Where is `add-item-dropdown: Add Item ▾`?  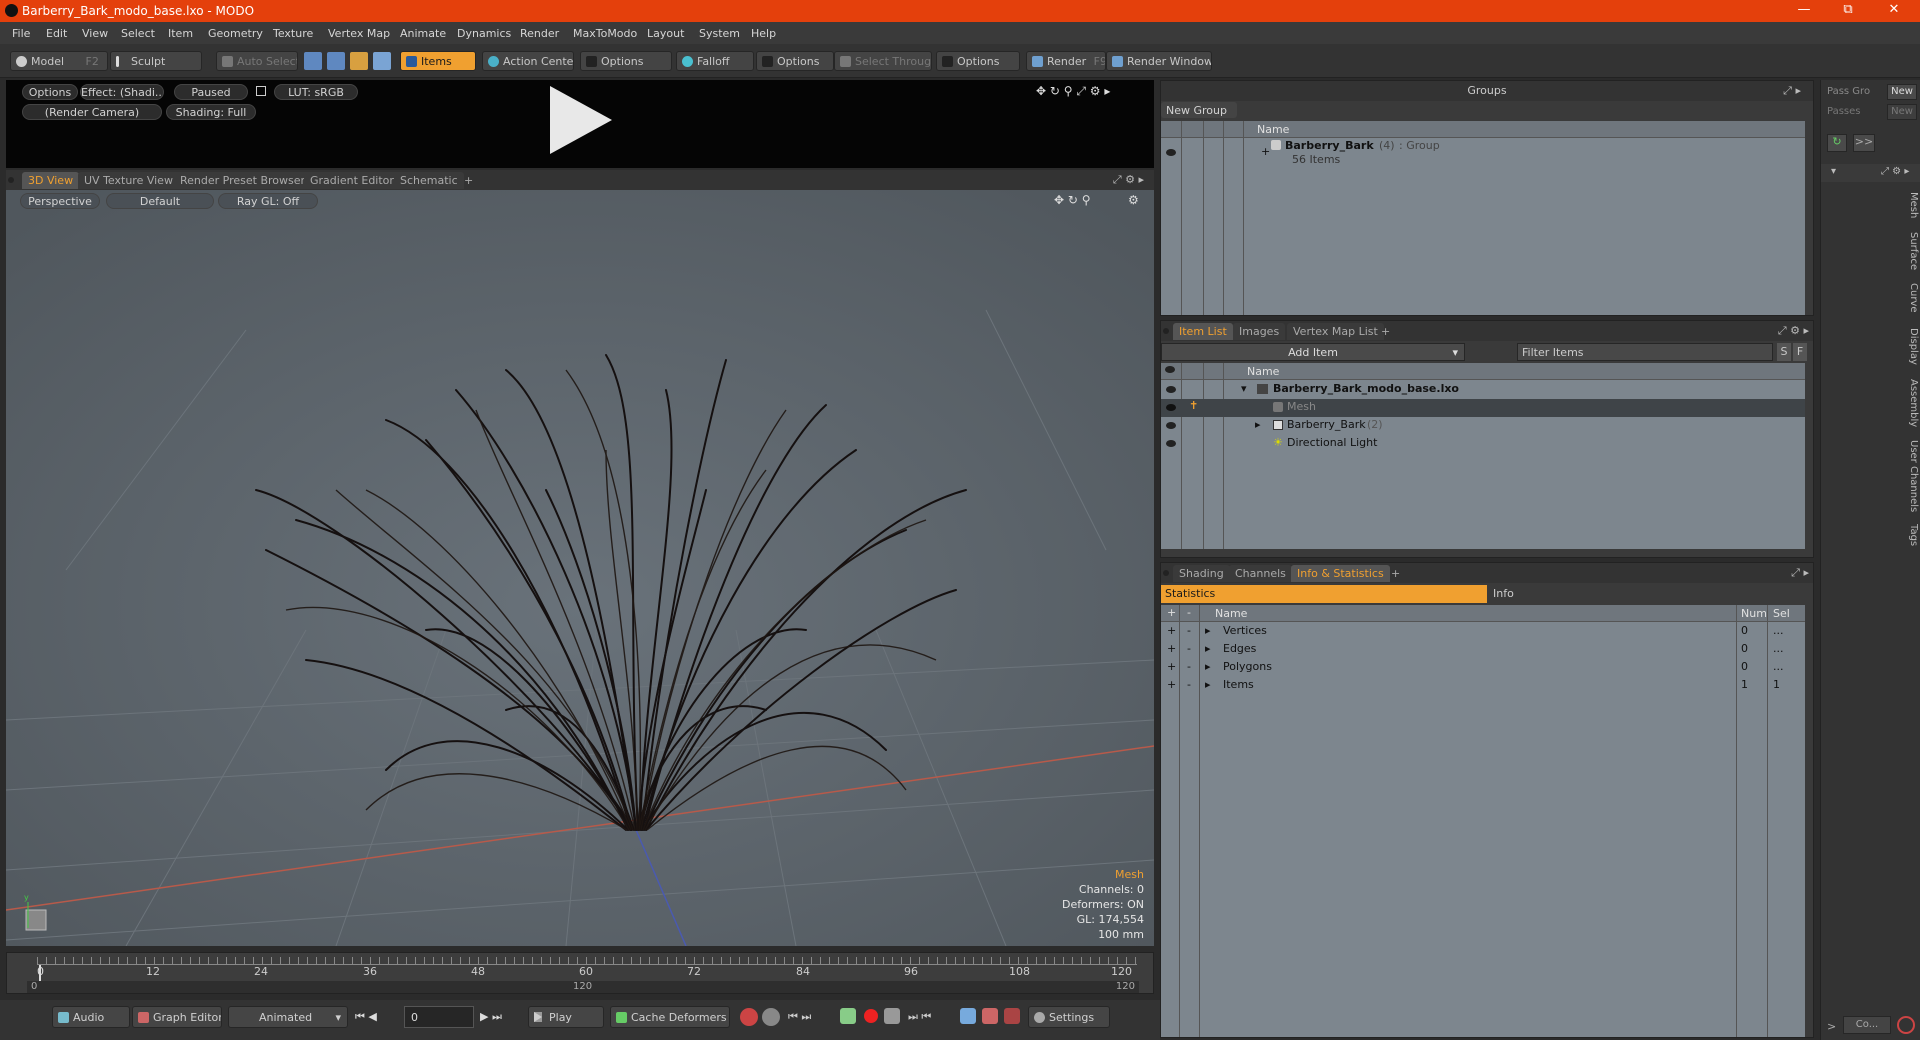 add-item-dropdown: Add Item ▾ is located at coordinates (1313, 352).